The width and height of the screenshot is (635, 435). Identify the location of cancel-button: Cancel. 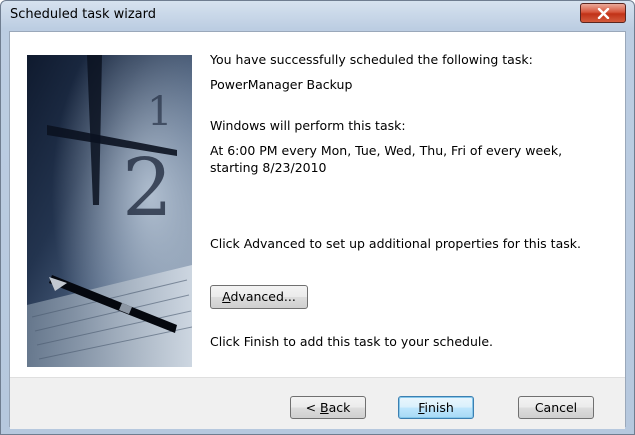
(556, 407).